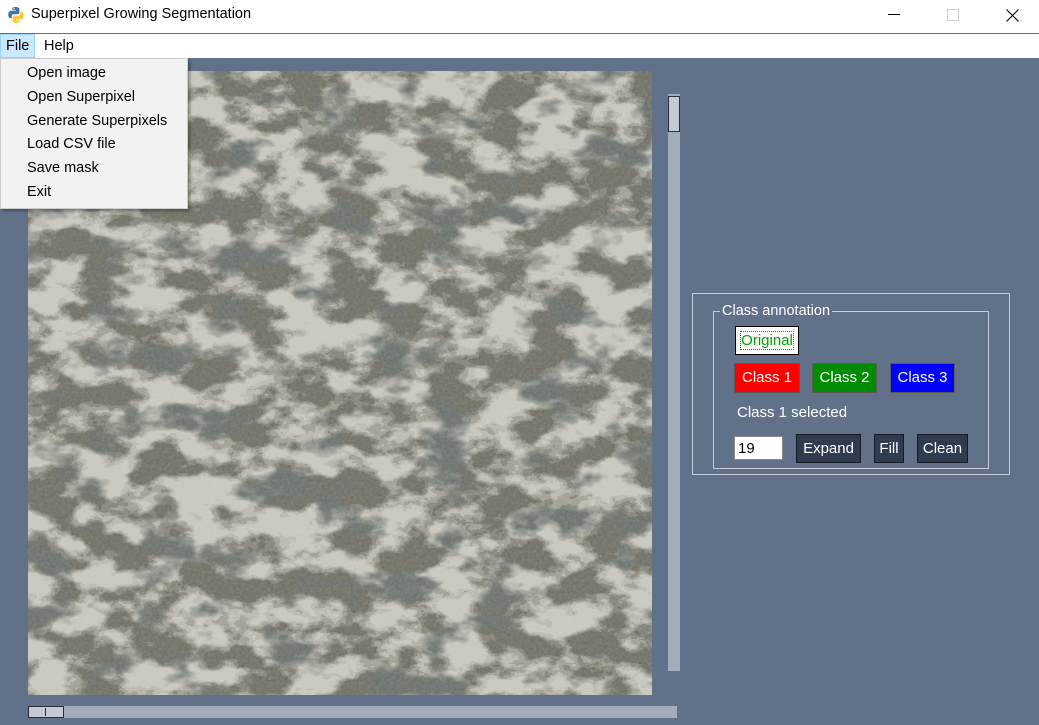 The width and height of the screenshot is (1039, 725). What do you see at coordinates (46, 712) in the screenshot?
I see `horizontal-scrollbar-thumb` at bounding box center [46, 712].